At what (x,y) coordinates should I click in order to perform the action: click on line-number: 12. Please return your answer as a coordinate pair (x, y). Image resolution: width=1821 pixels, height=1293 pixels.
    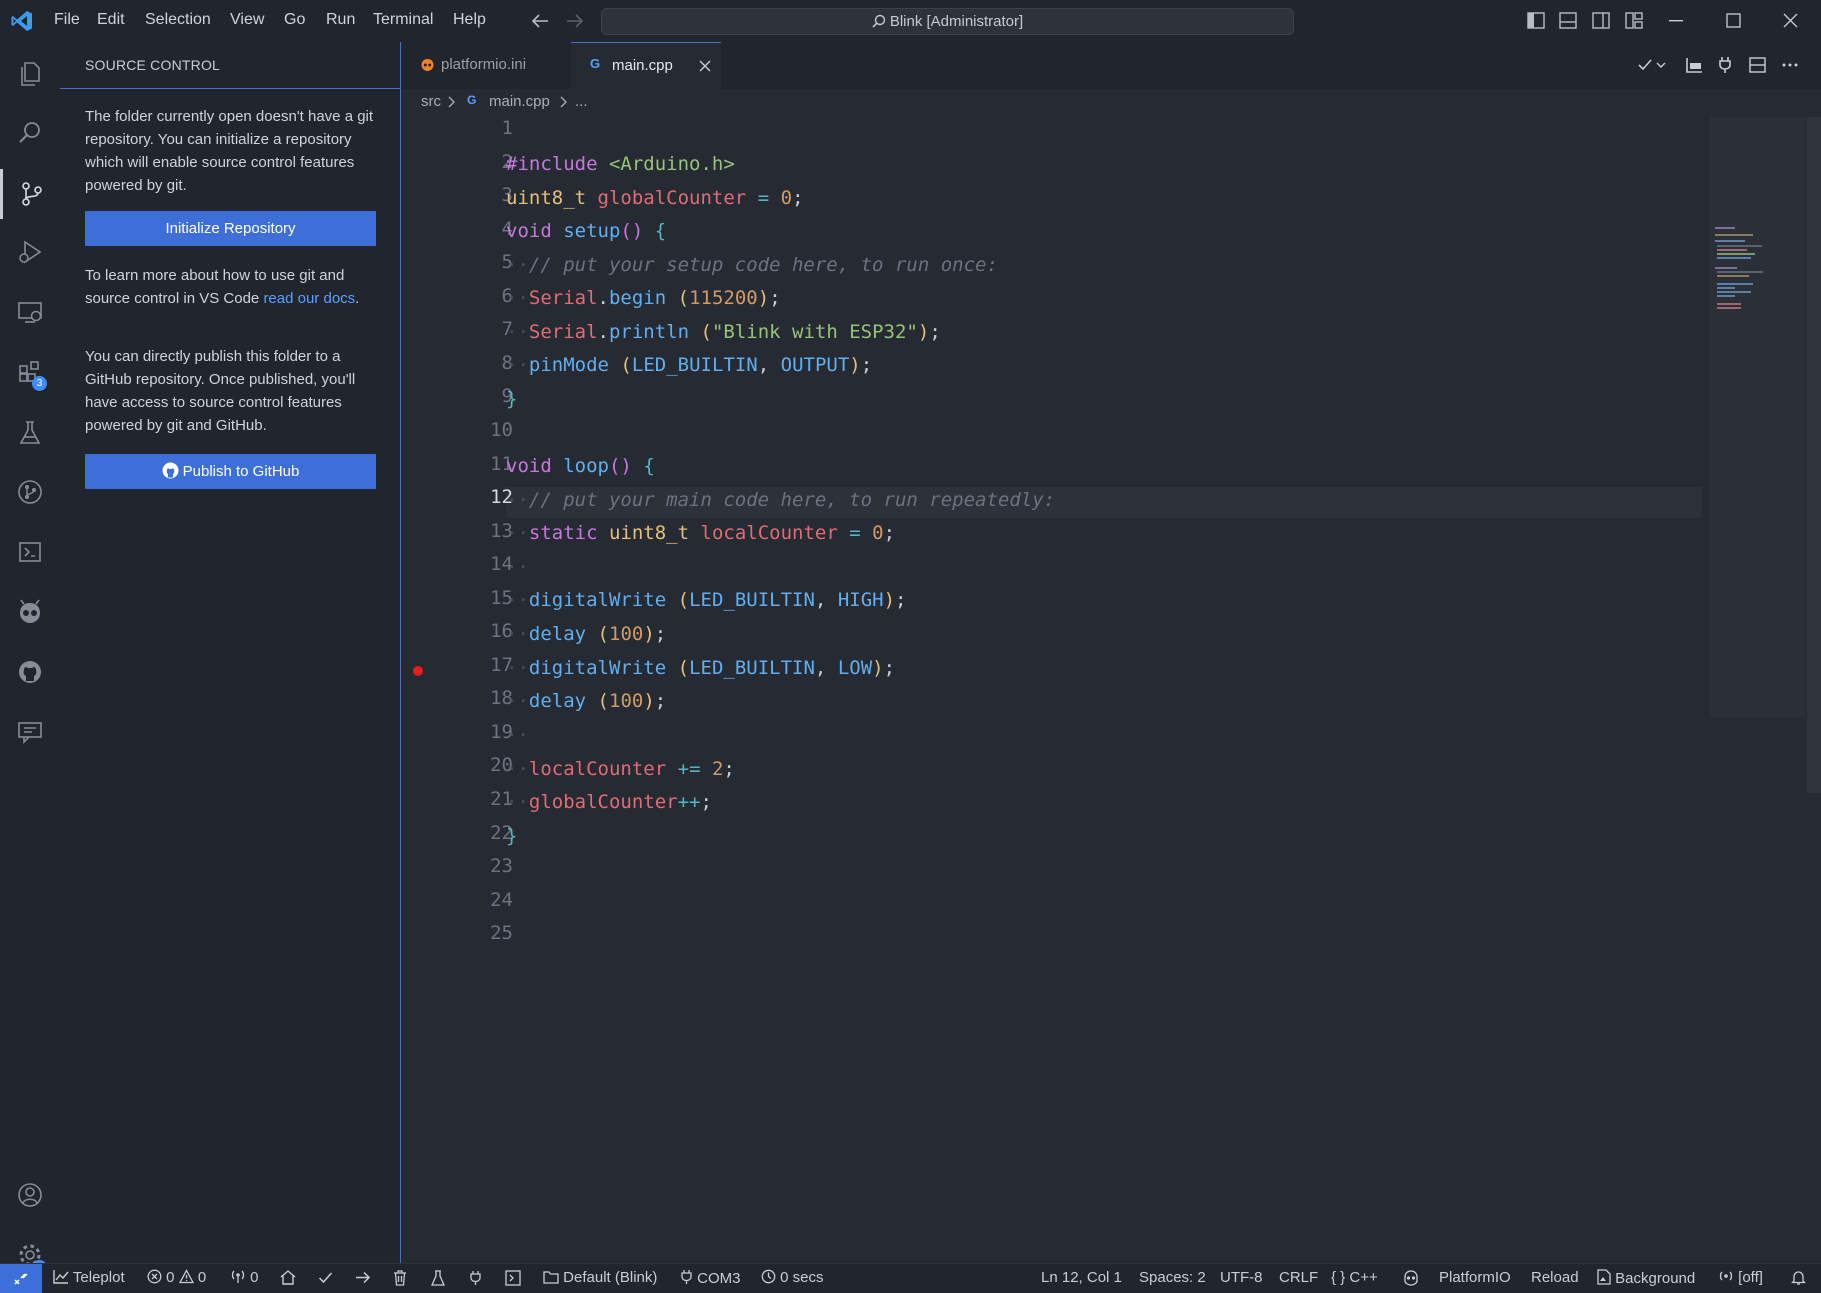
    Looking at the image, I should click on (477, 497).